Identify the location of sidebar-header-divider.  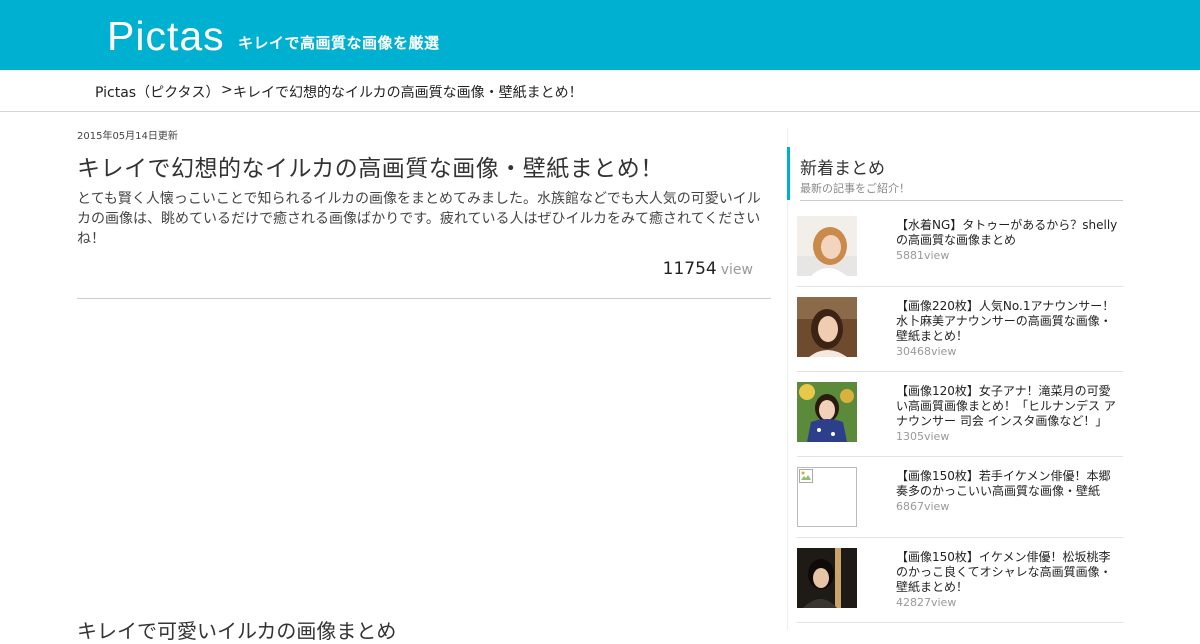
(961, 200).